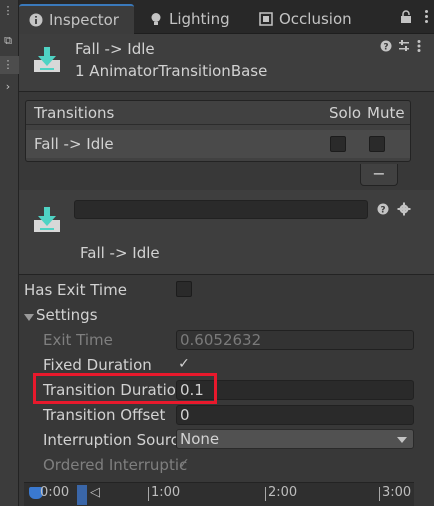  Describe the element at coordinates (8, 41) in the screenshot. I see `window-icon: ⧉` at that location.